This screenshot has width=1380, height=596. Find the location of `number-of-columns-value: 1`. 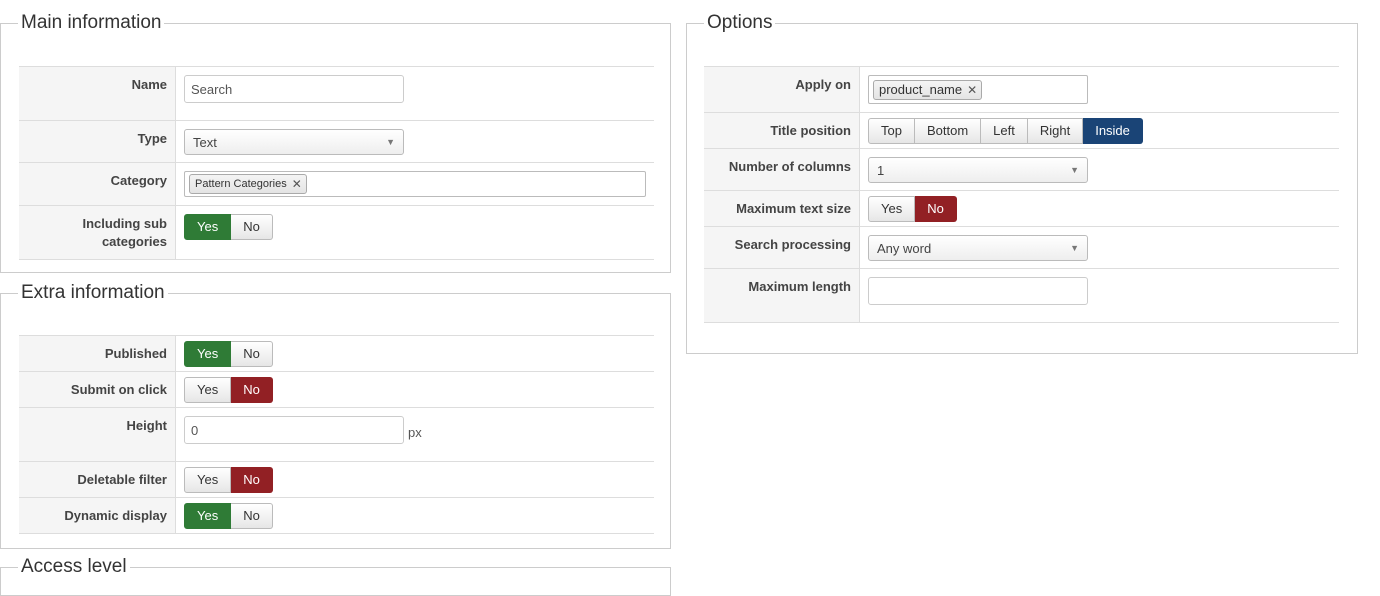

number-of-columns-value: 1 is located at coordinates (881, 170).